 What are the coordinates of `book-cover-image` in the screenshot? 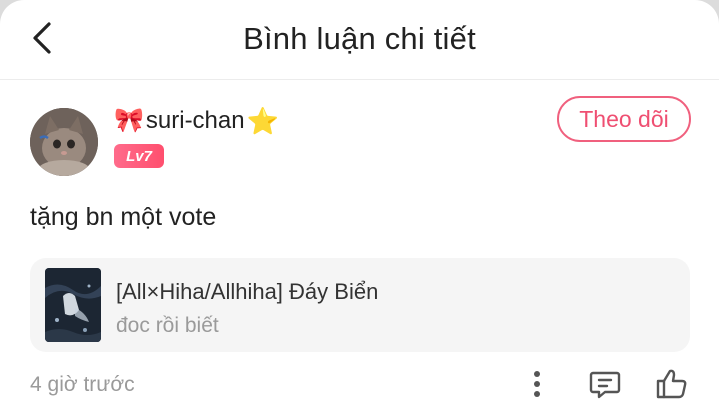 It's located at (73, 305).